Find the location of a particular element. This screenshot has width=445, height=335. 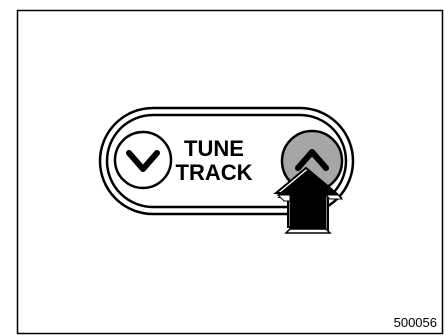

tune-label: TUNE is located at coordinates (214, 148).